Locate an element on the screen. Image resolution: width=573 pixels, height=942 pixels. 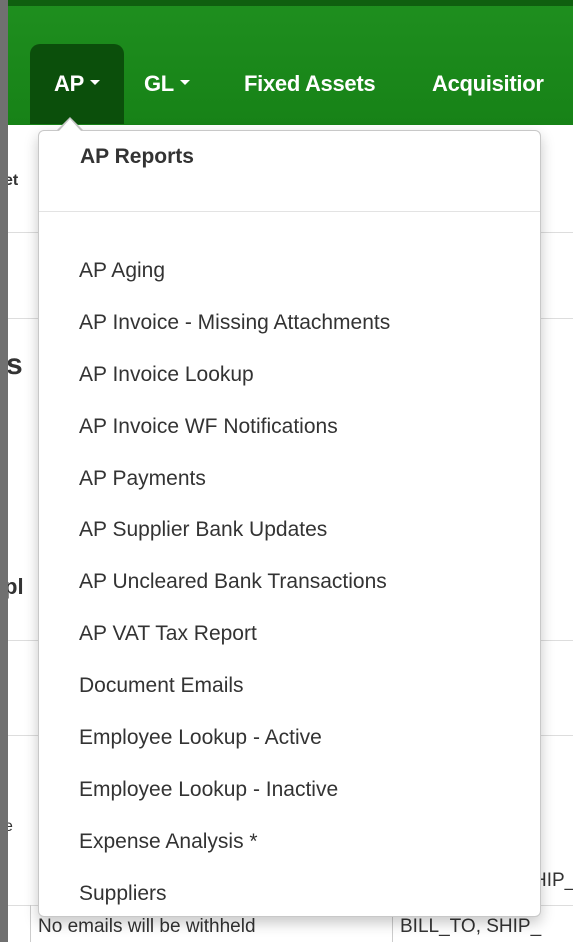
nav-ap-label: AP is located at coordinates (69, 83).